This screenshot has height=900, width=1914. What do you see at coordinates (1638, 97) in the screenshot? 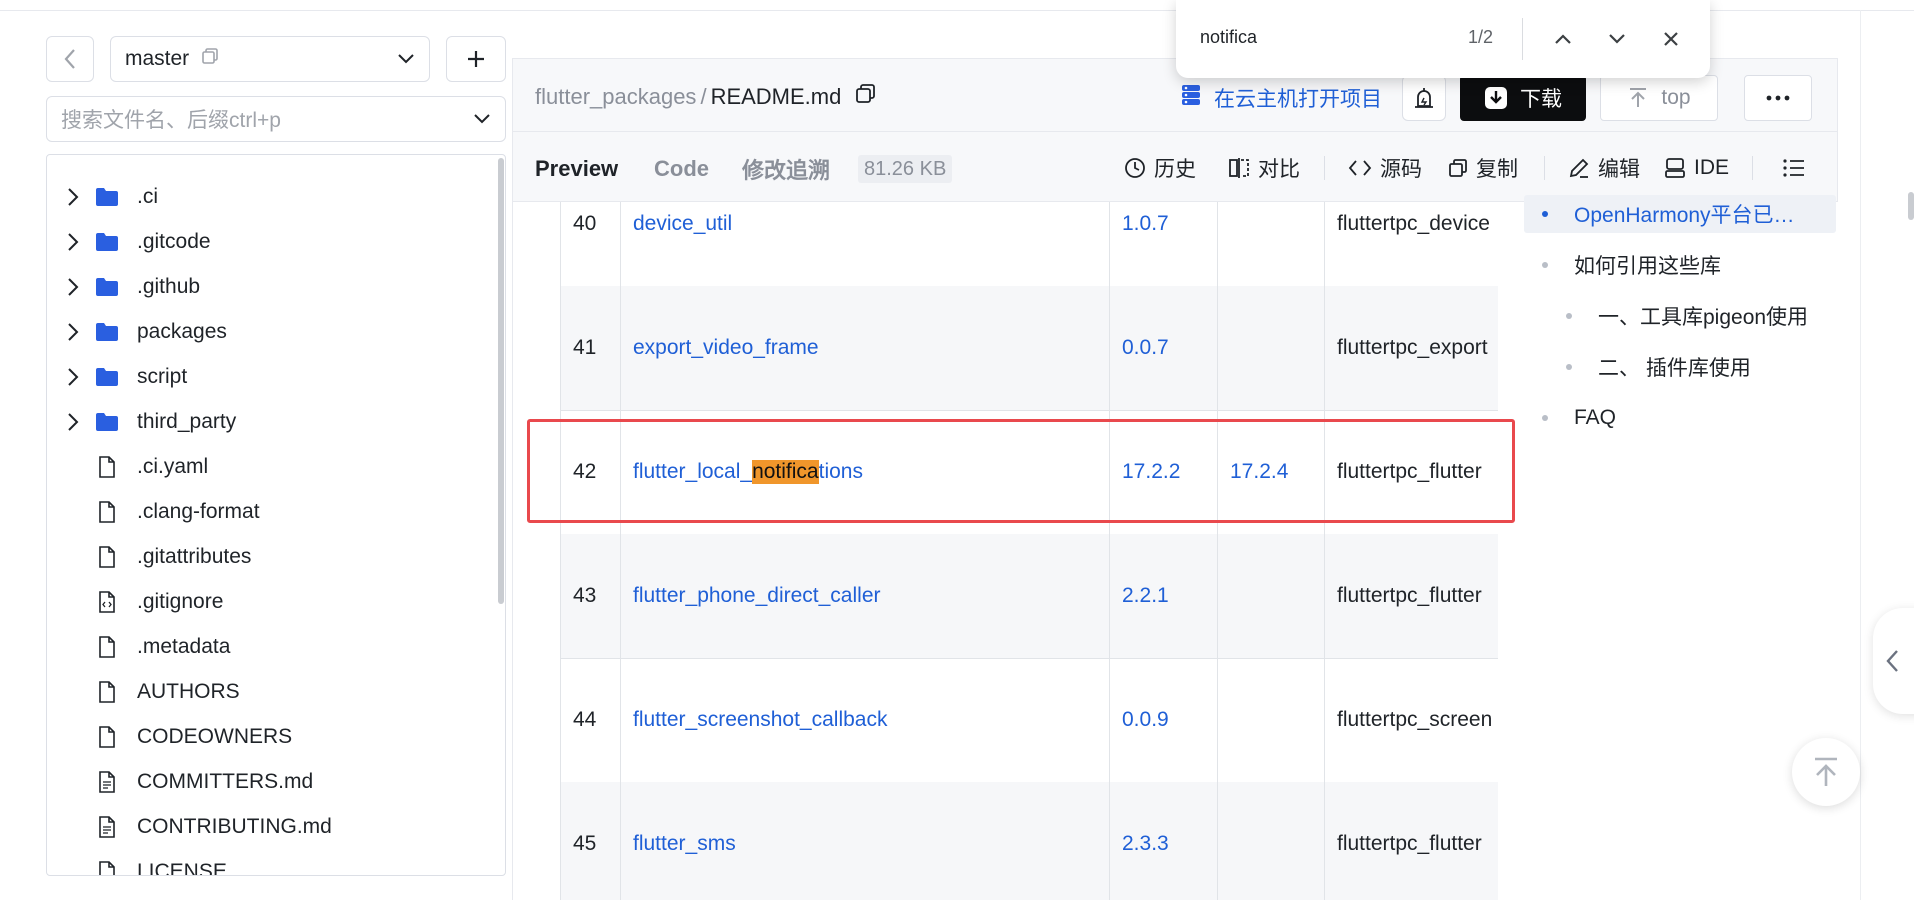
I see `arrow-up-icon` at bounding box center [1638, 97].